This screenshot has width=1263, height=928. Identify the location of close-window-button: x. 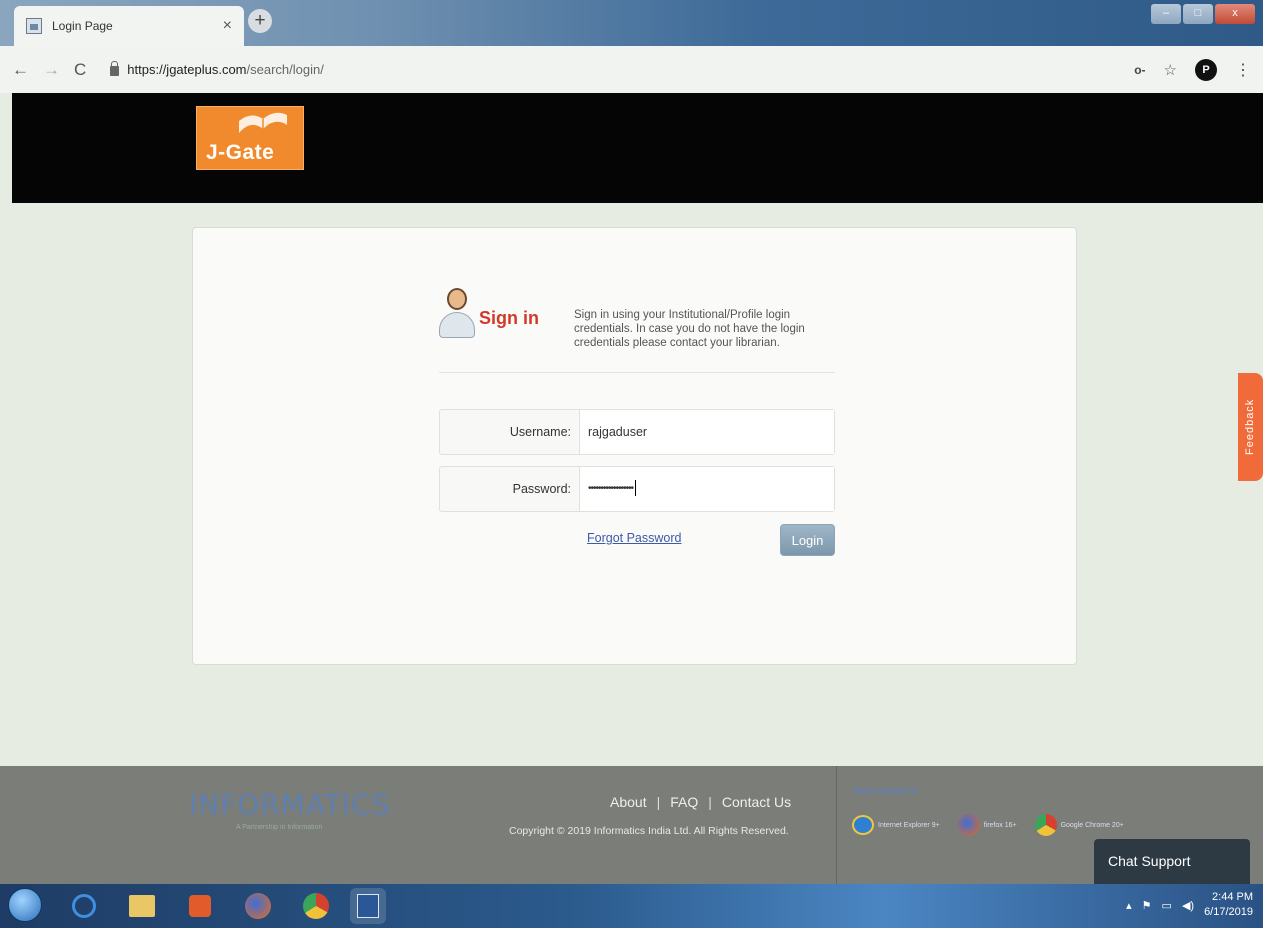
(1235, 14).